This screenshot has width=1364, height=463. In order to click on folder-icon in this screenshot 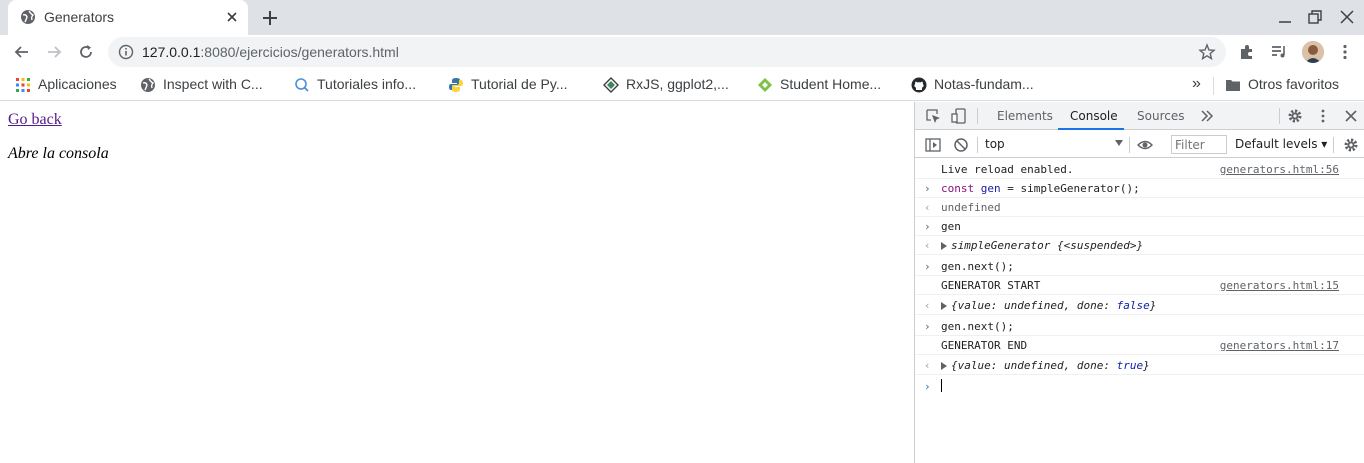, I will do `click(1233, 85)`.